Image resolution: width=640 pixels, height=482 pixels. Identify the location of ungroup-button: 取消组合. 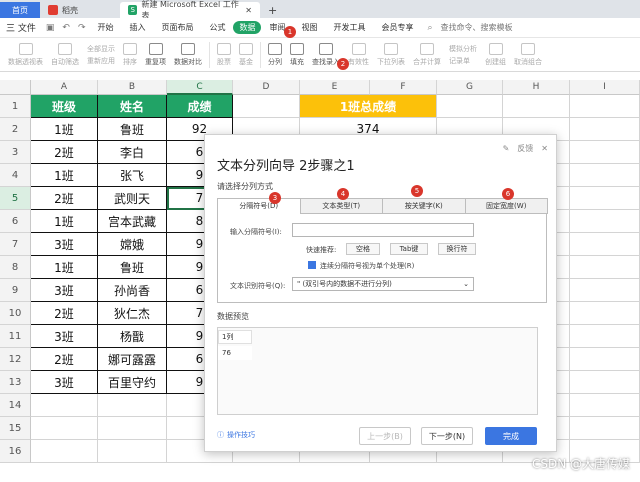
(528, 55).